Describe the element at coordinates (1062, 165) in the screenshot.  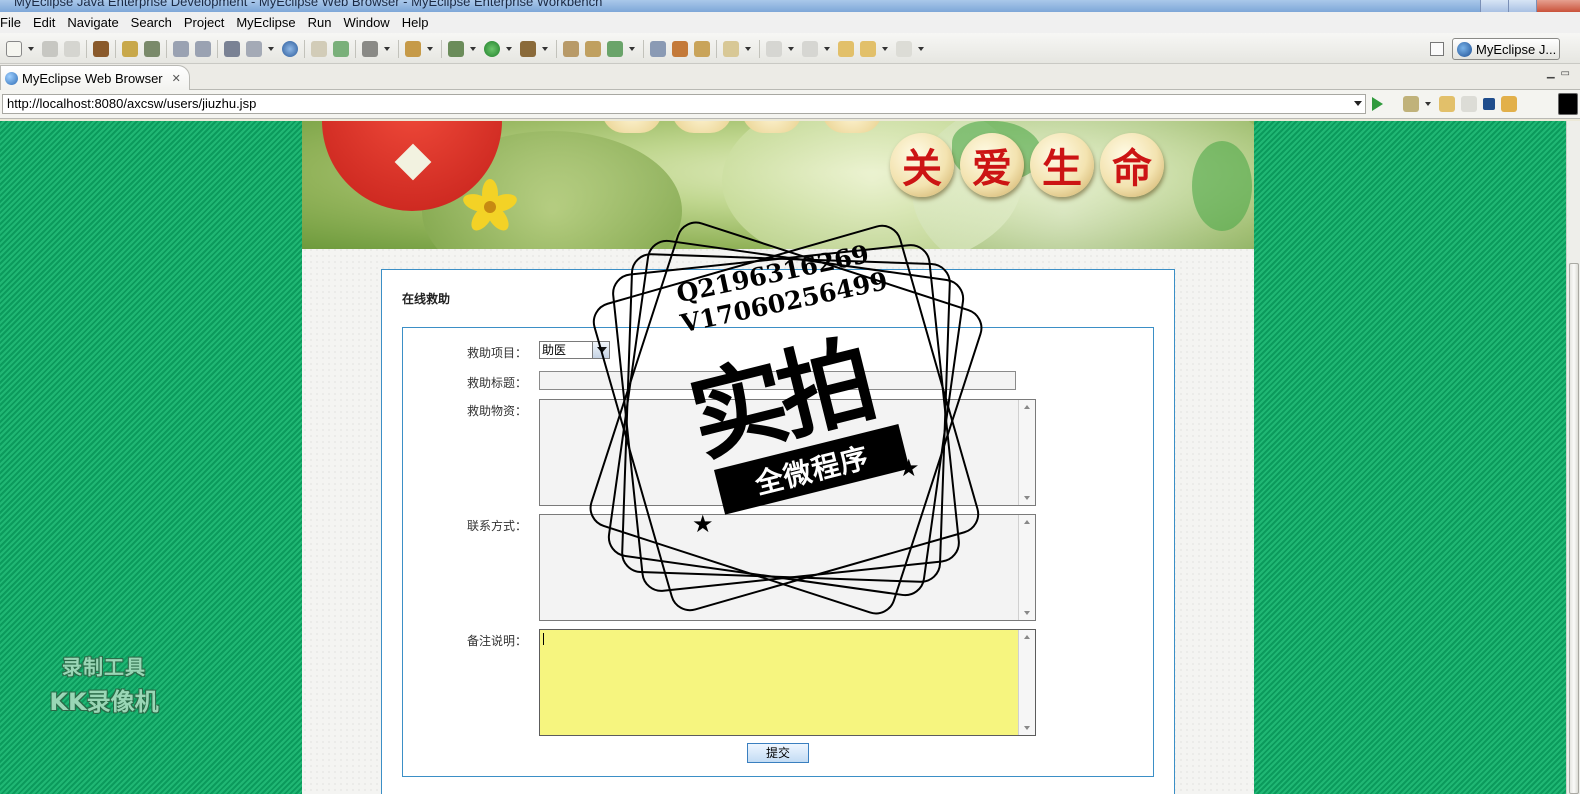
I see `slogan-char: 生` at that location.